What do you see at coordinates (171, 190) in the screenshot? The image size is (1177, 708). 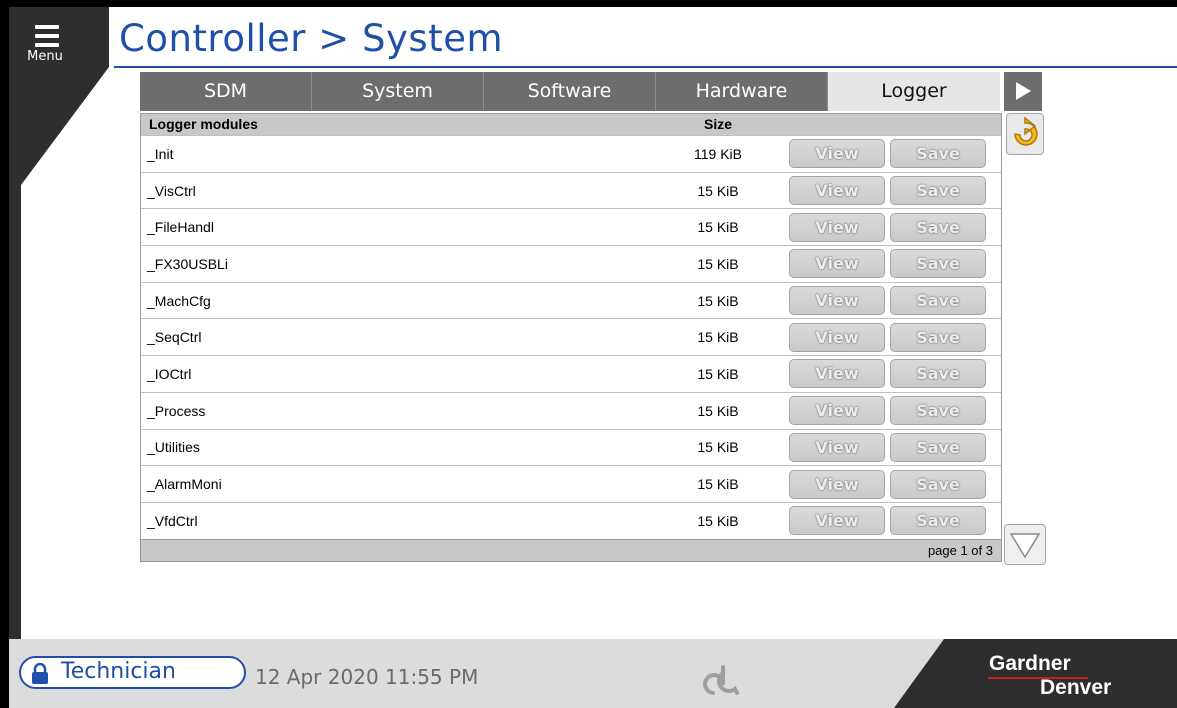 I see `module-name: _VisCtrl` at bounding box center [171, 190].